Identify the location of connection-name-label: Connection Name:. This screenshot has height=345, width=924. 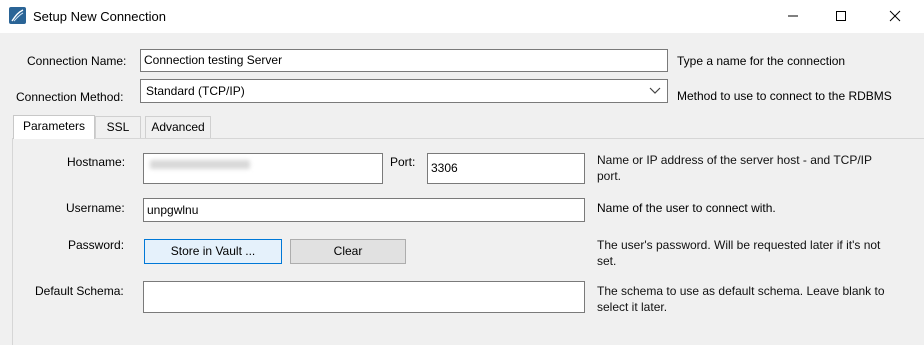
(77, 61).